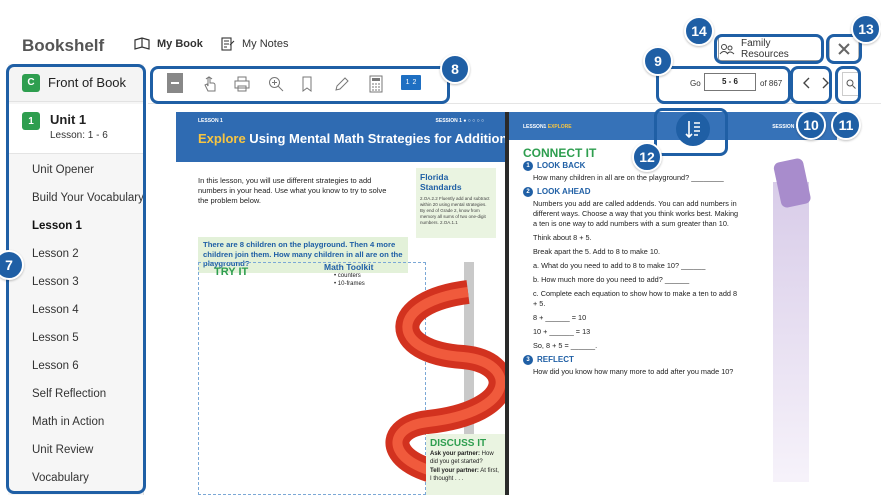 Image resolution: width=881 pixels, height=495 pixels. Describe the element at coordinates (559, 127) in the screenshot. I see `right-lesson-explore: EXPLORE` at that location.